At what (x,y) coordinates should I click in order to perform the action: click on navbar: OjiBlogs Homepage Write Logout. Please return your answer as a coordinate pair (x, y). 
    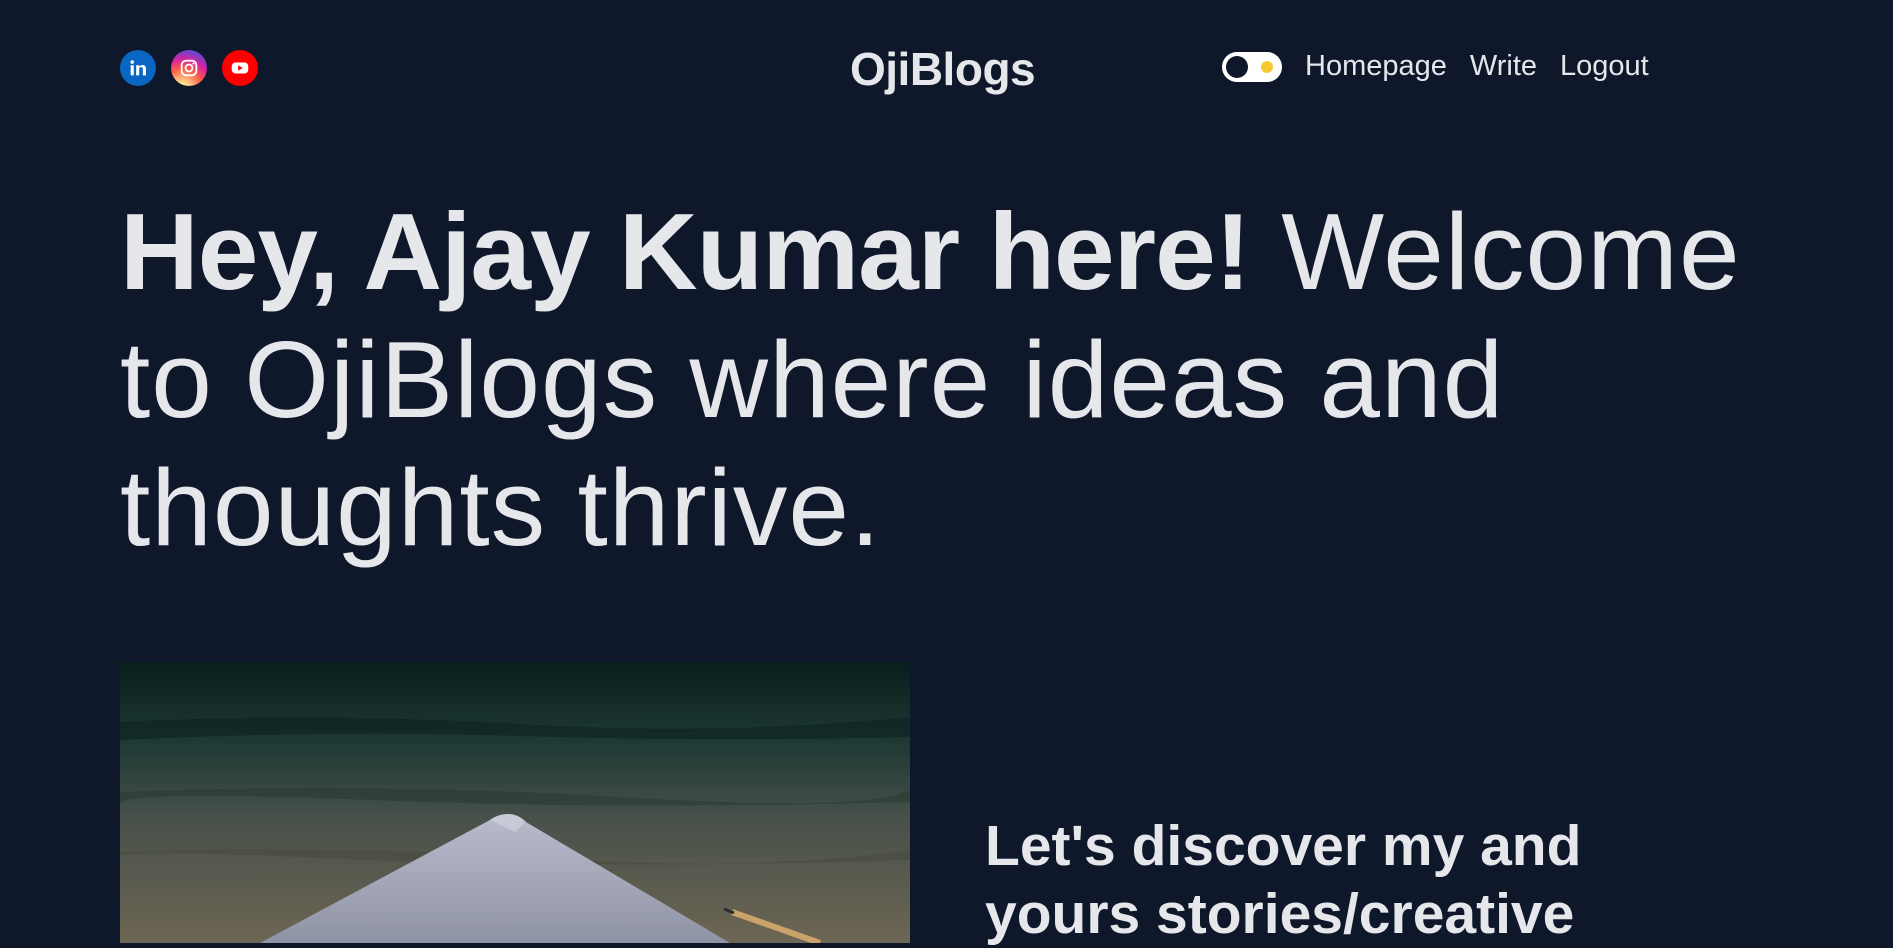
    Looking at the image, I should click on (946, 70).